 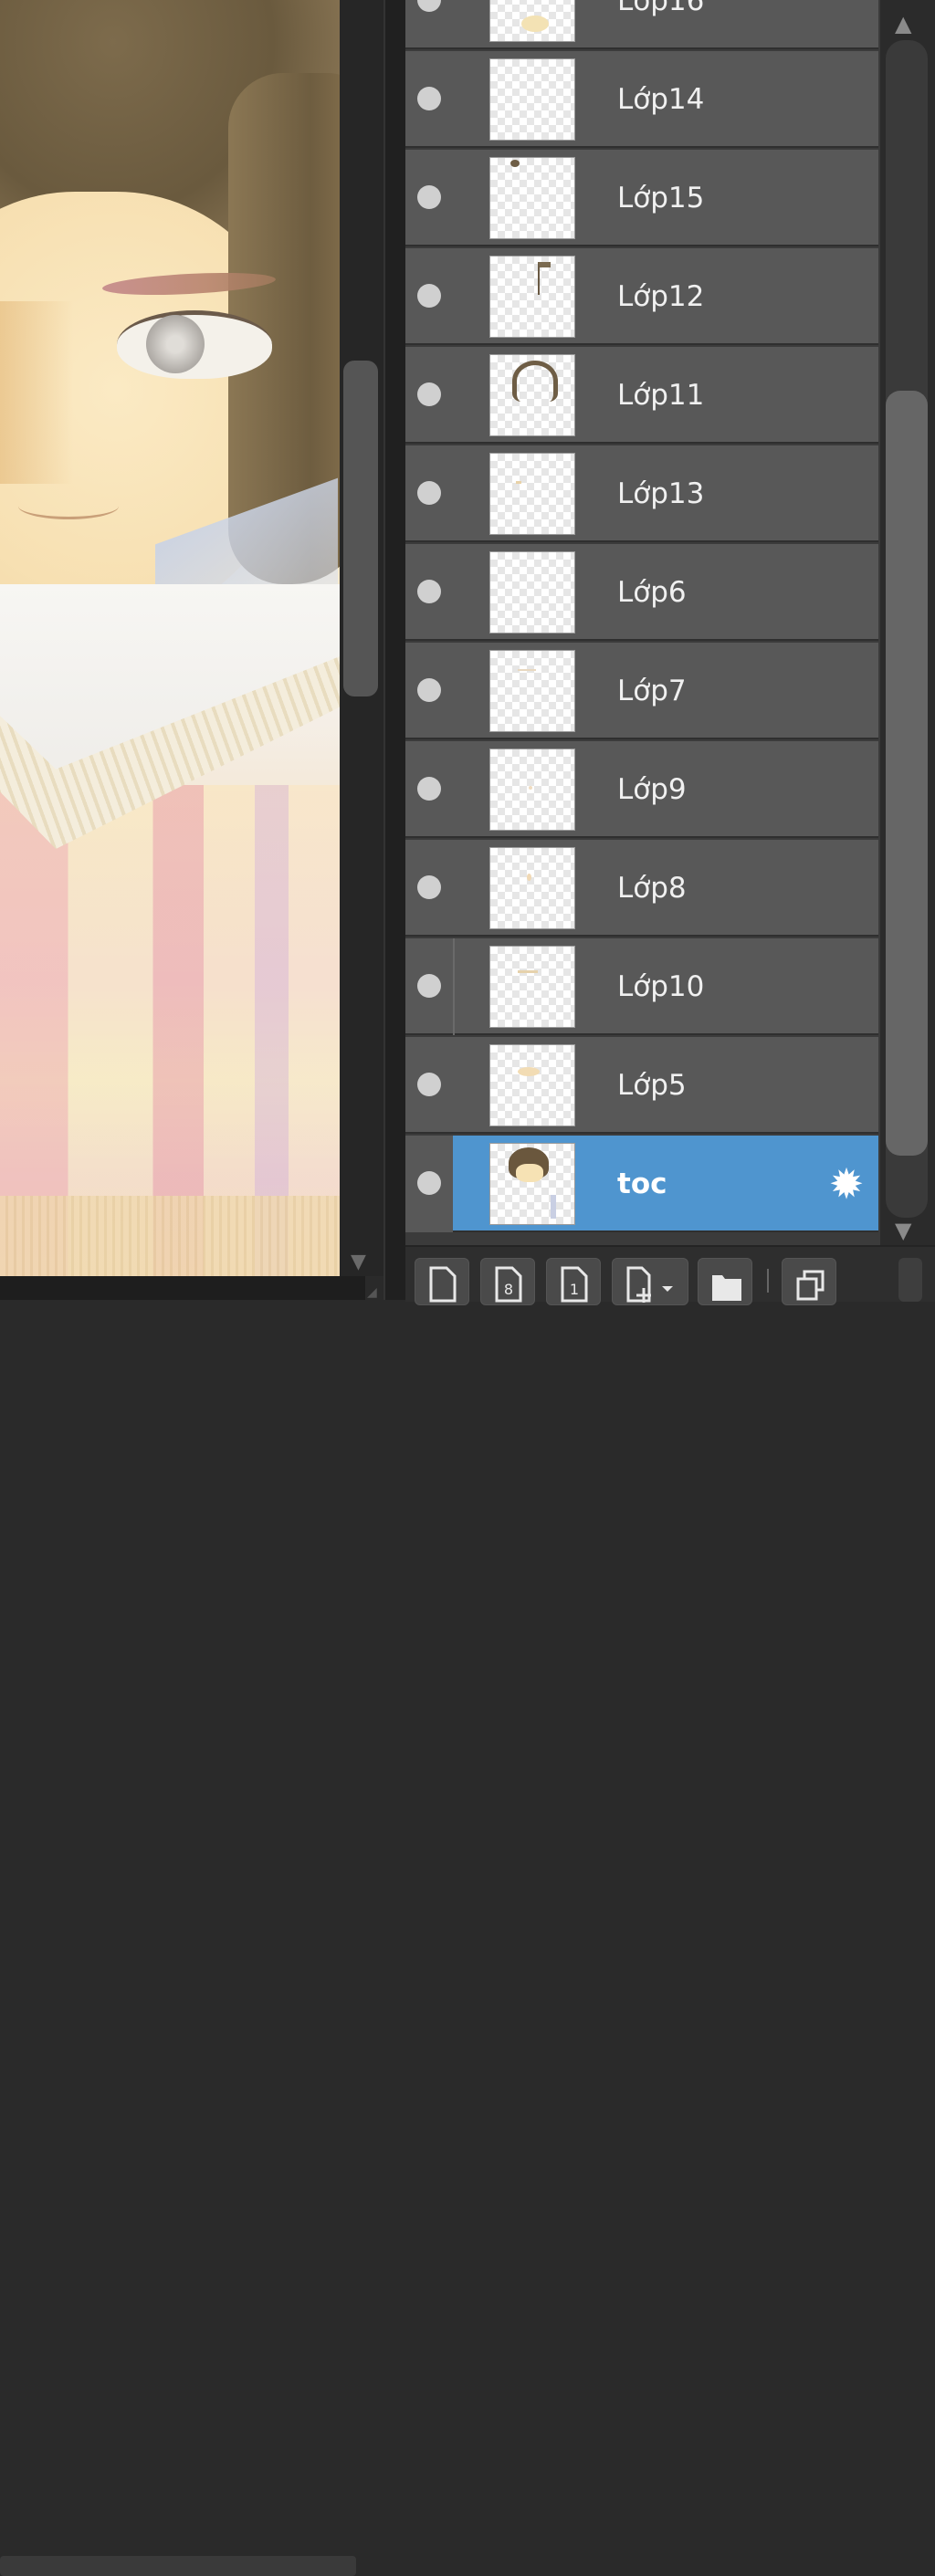 I want to click on add-layer-menu-icon, so click(x=649, y=1284).